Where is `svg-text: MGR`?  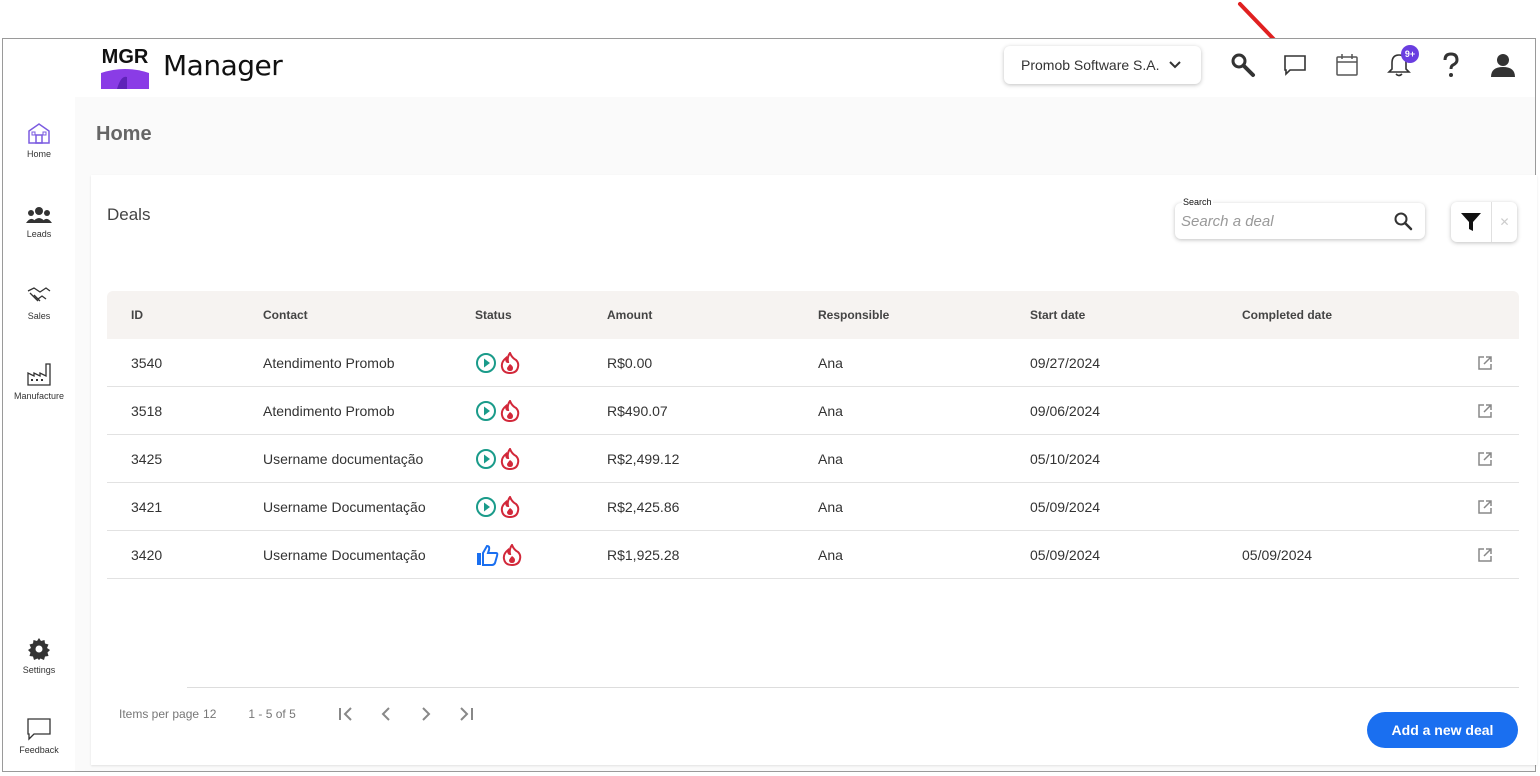 svg-text: MGR is located at coordinates (125, 57).